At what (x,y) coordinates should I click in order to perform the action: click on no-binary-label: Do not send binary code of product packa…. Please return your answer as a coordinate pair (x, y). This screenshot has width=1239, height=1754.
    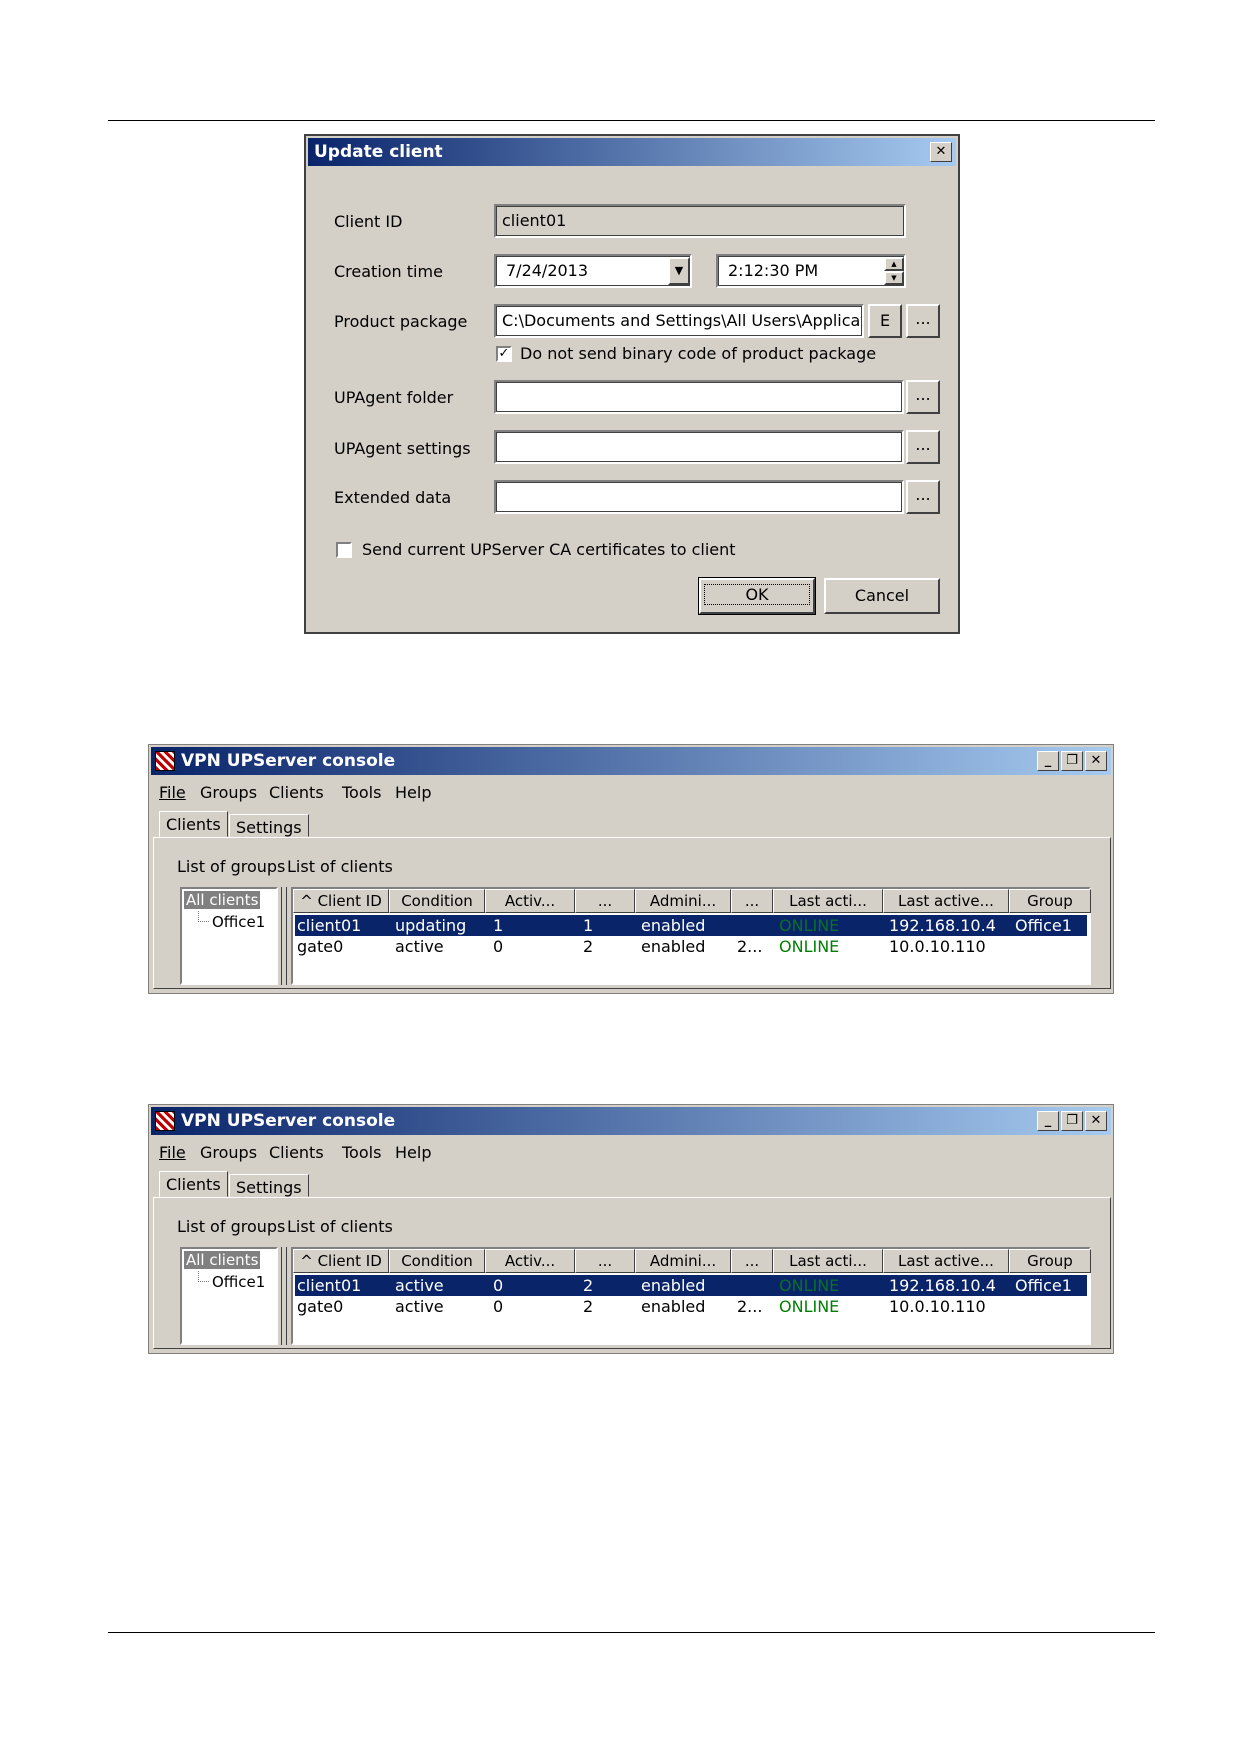
    Looking at the image, I should click on (698, 353).